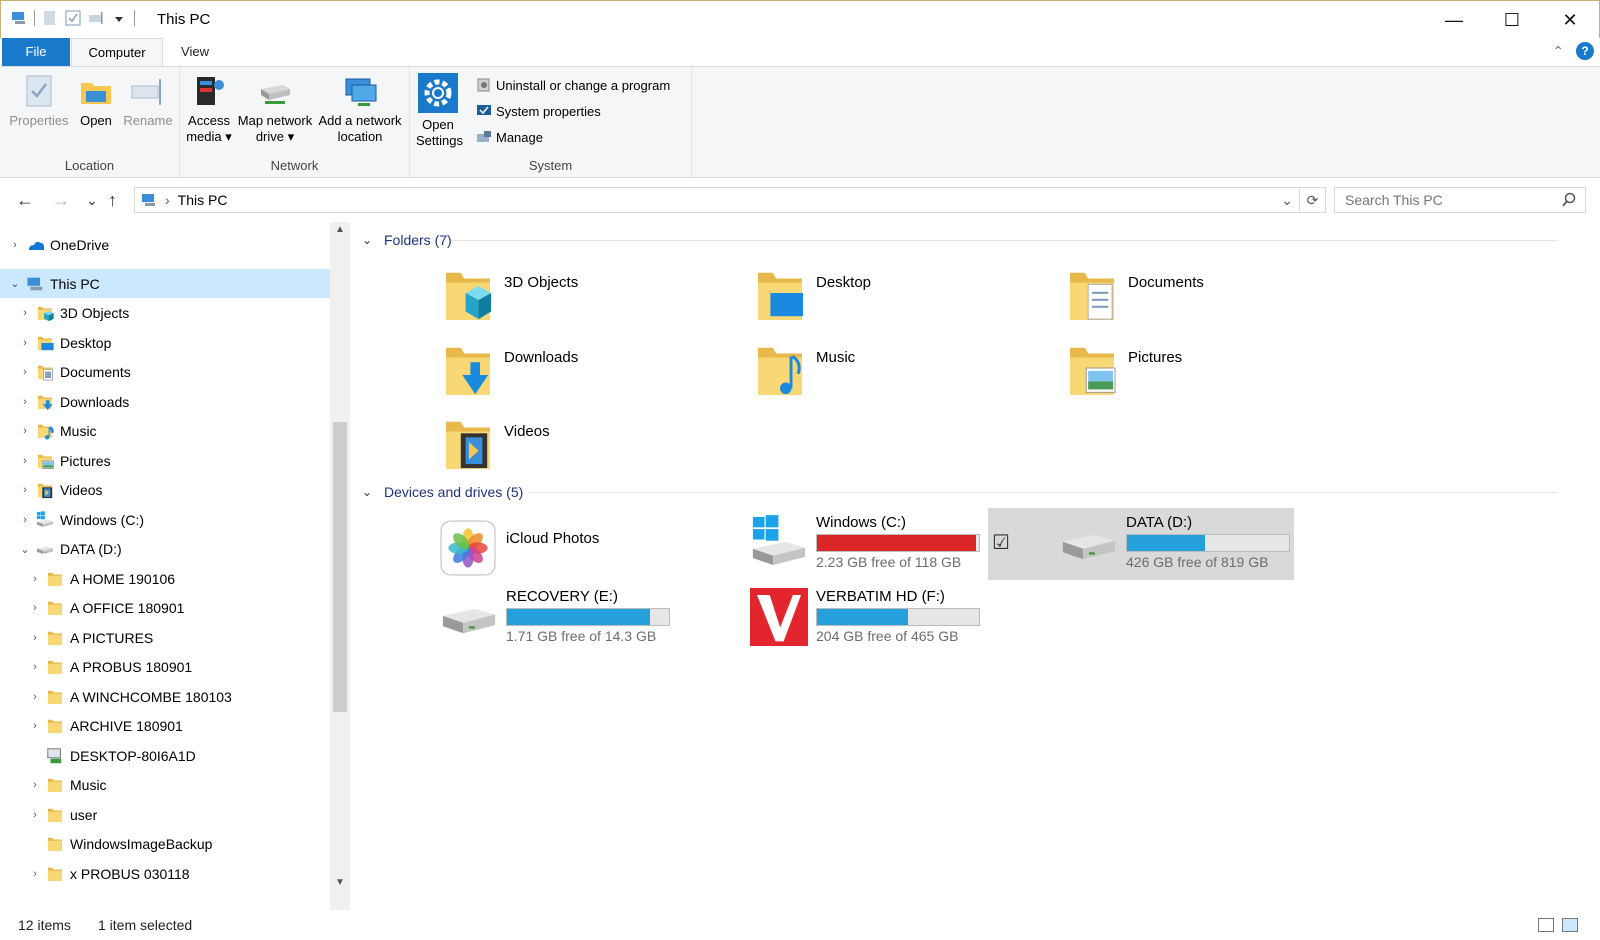  What do you see at coordinates (36, 52) in the screenshot?
I see `tab-file: File` at bounding box center [36, 52].